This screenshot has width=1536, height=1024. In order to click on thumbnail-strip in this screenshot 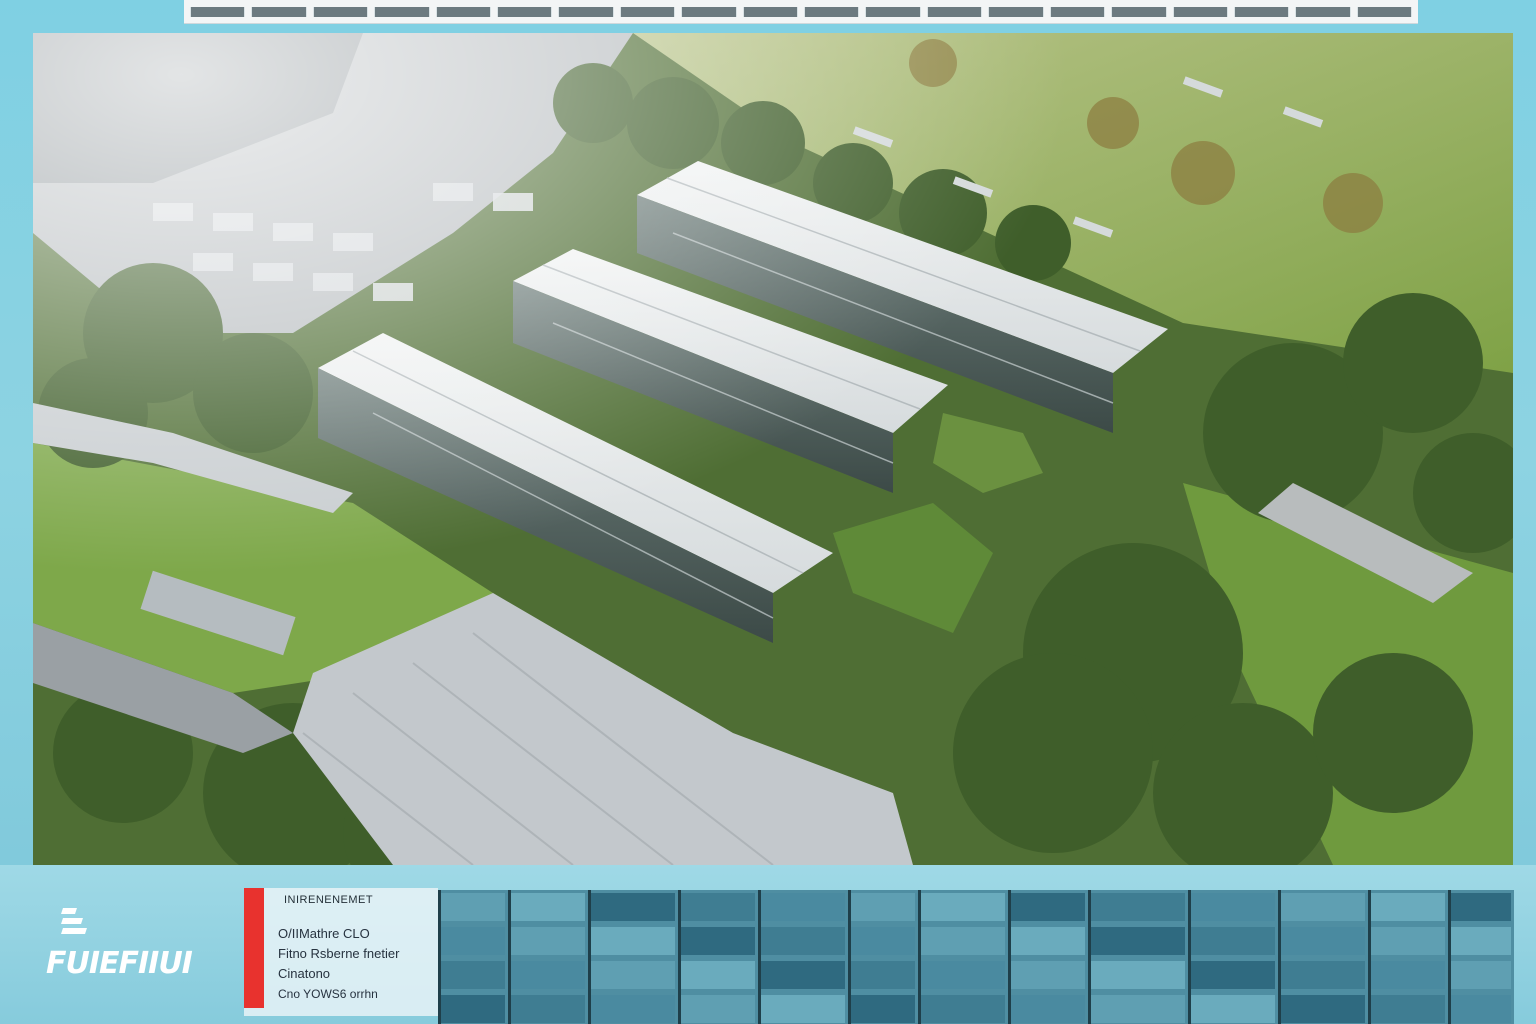, I will do `click(801, 12)`.